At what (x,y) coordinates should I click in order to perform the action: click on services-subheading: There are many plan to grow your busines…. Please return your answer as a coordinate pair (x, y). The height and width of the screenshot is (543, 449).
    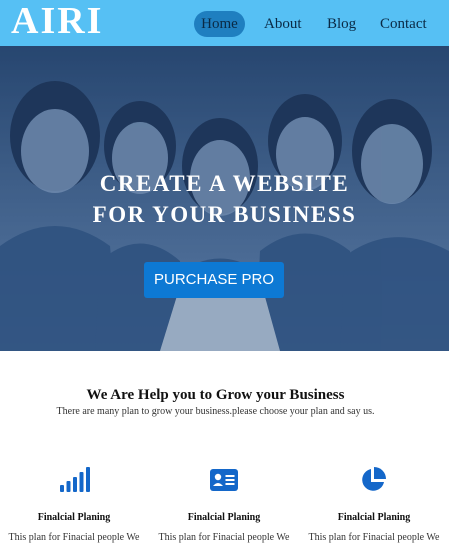
    Looking at the image, I should click on (215, 411).